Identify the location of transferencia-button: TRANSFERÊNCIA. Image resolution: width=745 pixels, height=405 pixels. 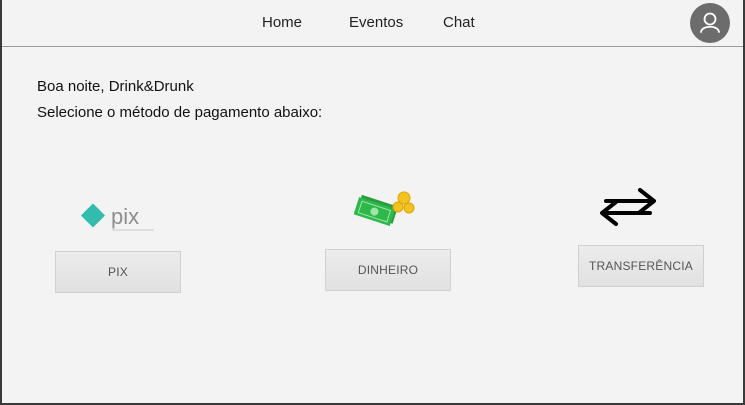
(641, 266).